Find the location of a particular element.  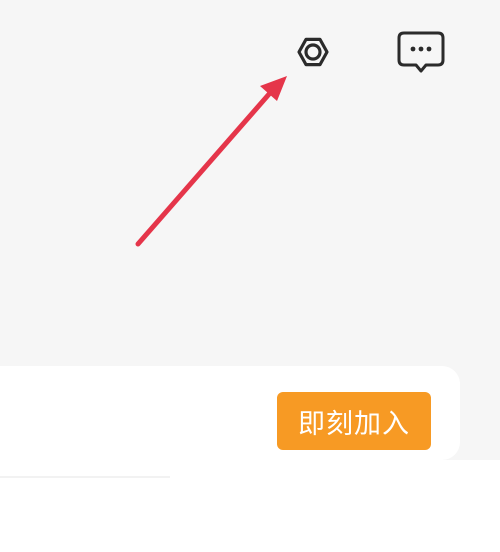

settings-icon is located at coordinates (313, 52).